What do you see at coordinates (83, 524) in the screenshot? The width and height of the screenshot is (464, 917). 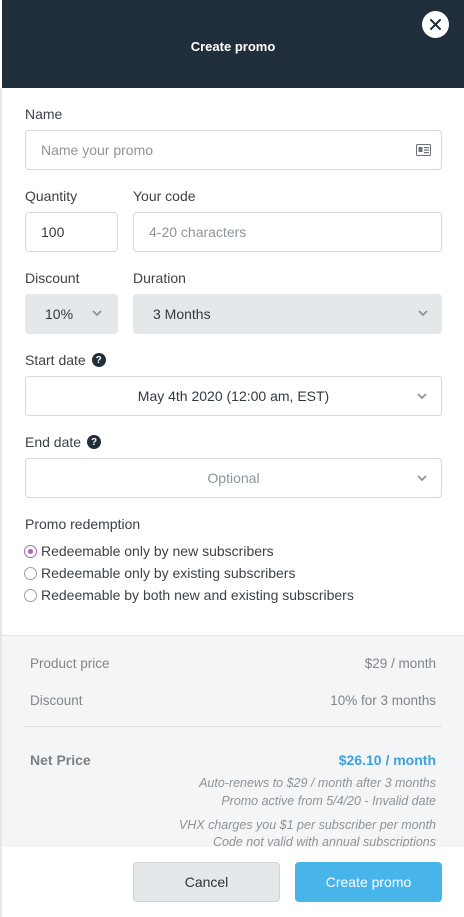 I see `promo-redemption-label: Promo redemption` at bounding box center [83, 524].